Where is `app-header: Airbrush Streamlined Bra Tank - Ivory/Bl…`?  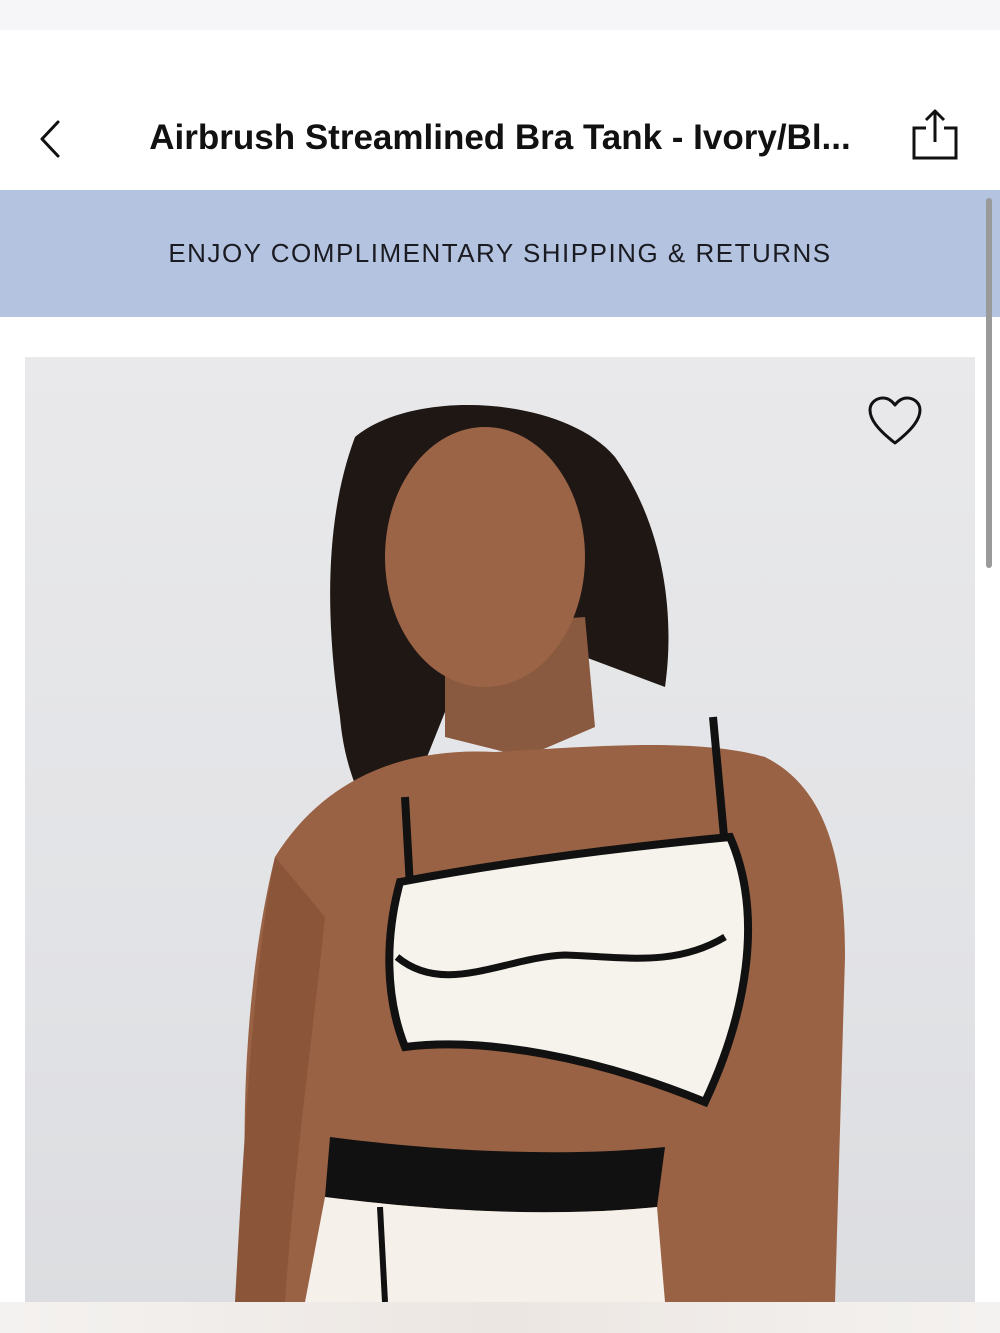
app-header: Airbrush Streamlined Bra Tank - Ivory/Bl… is located at coordinates (500, 110).